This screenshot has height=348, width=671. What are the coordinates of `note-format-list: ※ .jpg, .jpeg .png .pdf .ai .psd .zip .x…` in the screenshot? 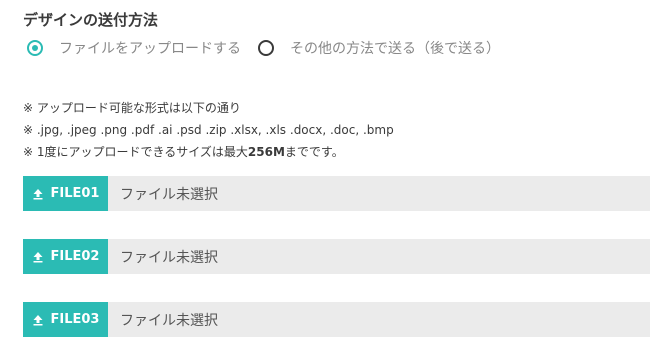 It's located at (208, 130).